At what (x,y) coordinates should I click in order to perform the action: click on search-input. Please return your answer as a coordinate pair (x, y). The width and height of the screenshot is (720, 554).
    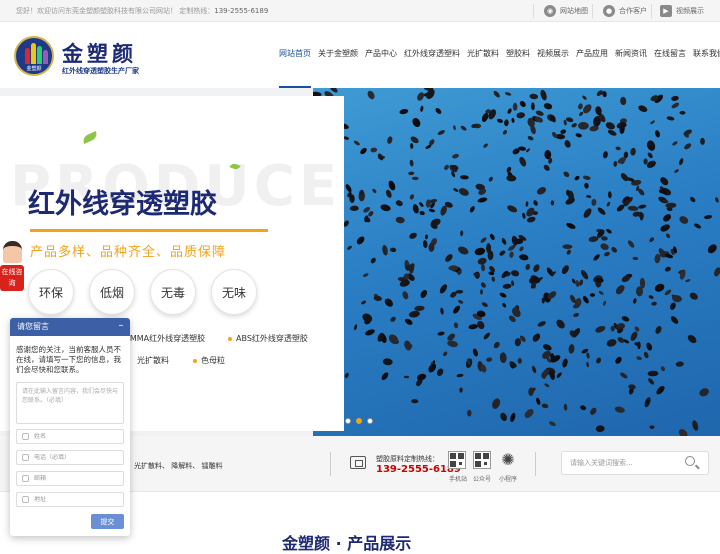
    Looking at the image, I should click on (621, 463).